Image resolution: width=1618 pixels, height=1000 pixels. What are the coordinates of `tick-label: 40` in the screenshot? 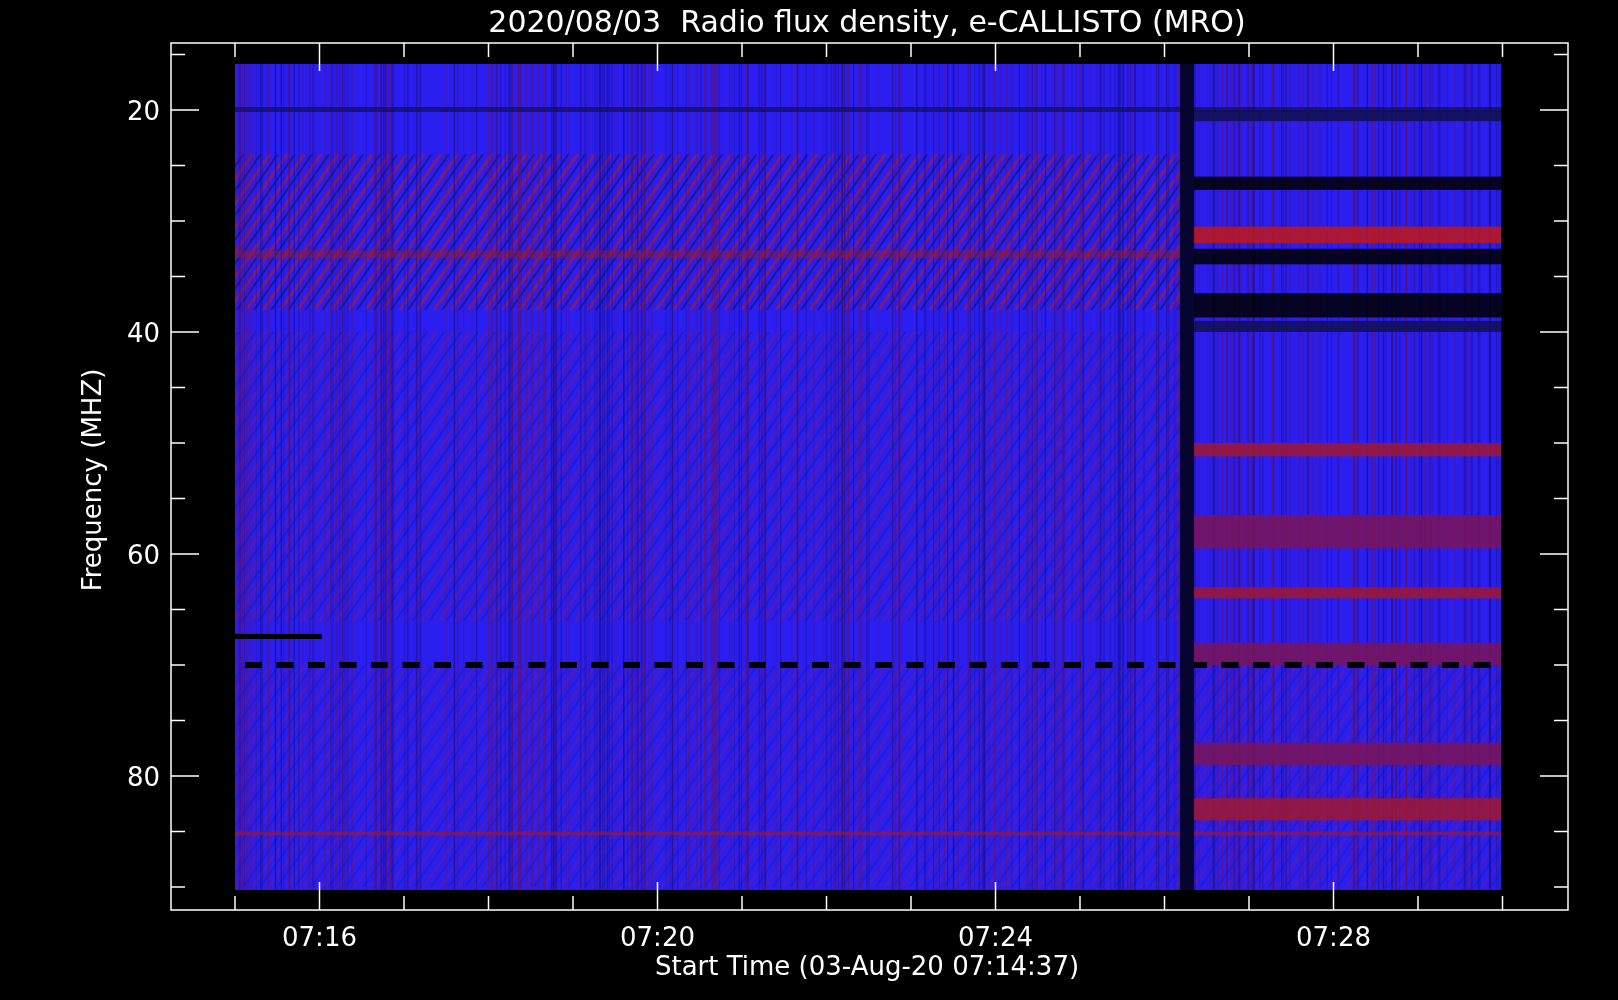 It's located at (143, 333).